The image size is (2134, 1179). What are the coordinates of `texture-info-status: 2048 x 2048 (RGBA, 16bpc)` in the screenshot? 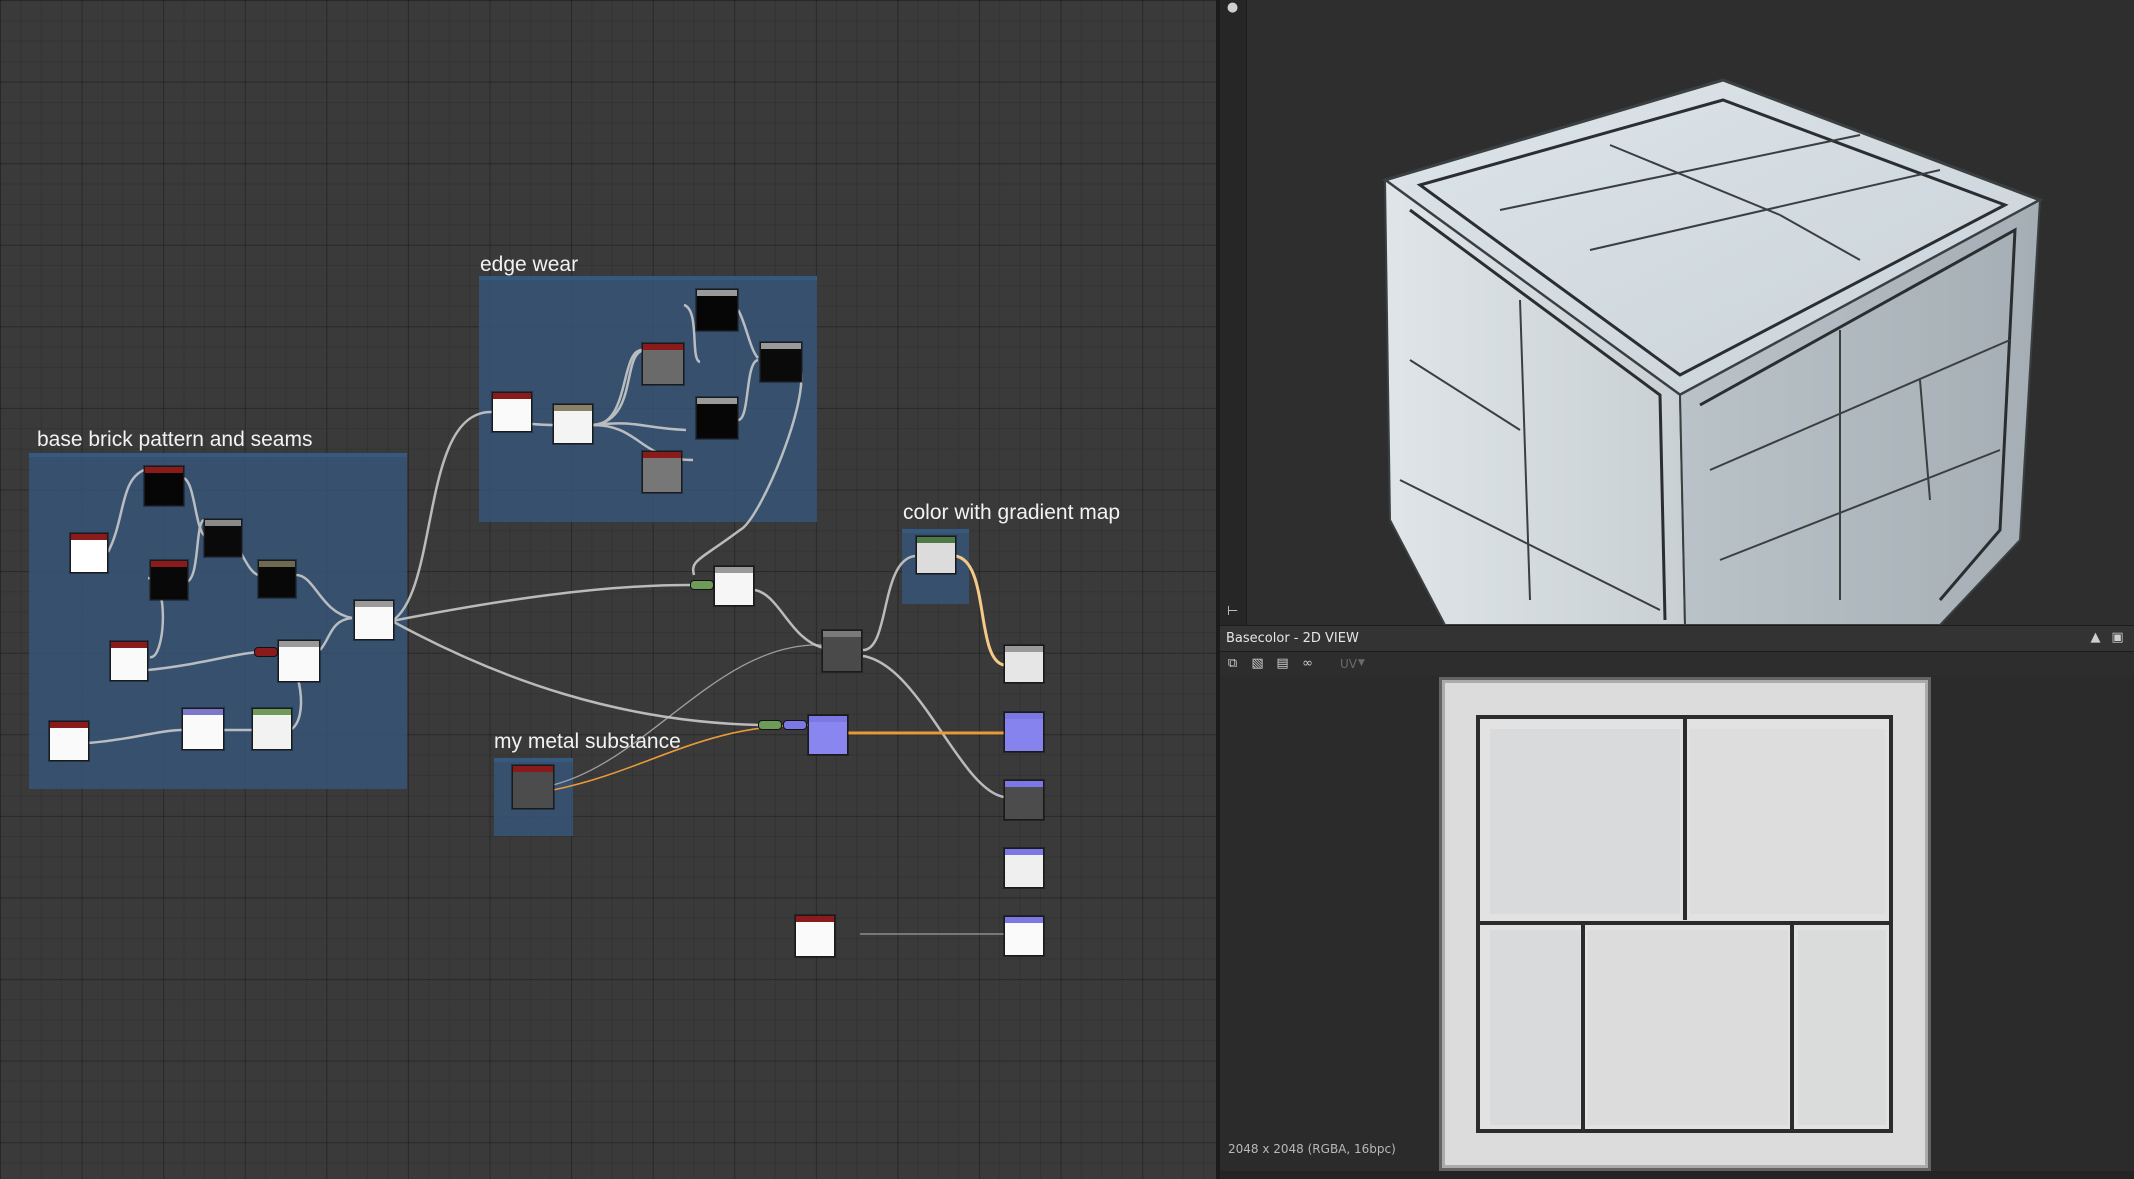 It's located at (1312, 1149).